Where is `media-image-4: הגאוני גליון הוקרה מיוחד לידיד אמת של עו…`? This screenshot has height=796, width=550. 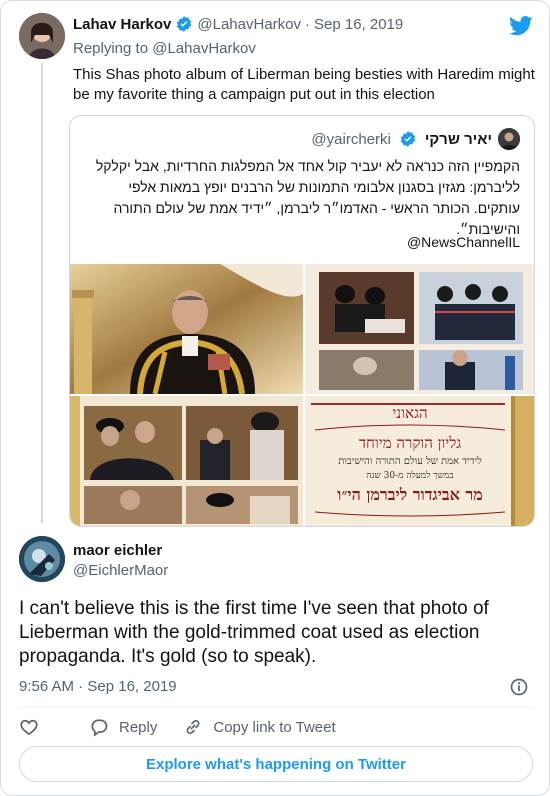 media-image-4: הגאוני גליון הוקרה מיוחד לידיד אמת של עו… is located at coordinates (419, 461).